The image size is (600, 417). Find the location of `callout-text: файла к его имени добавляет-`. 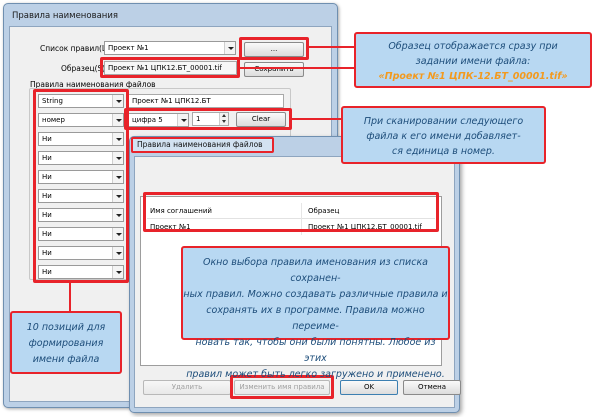

callout-text: файла к его имени добавляет- is located at coordinates (443, 136).